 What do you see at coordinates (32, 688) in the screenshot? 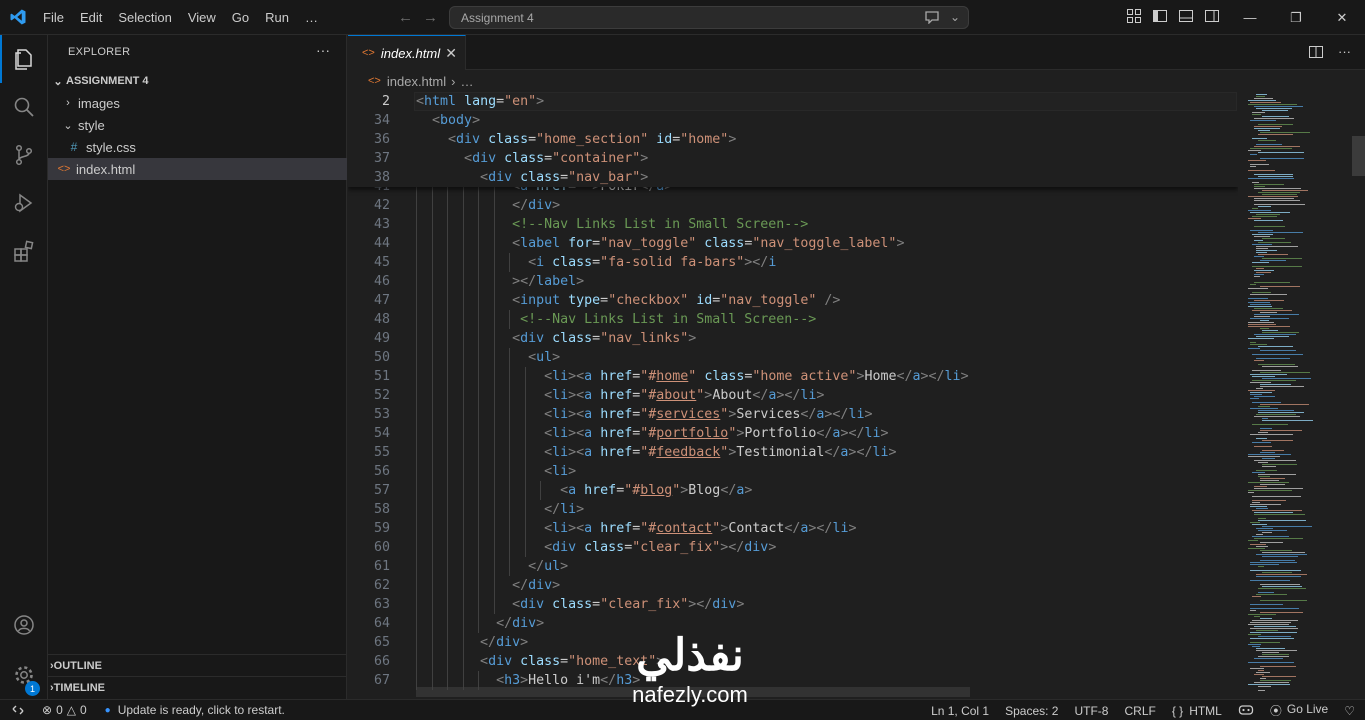
I see `update-badge: 1` at bounding box center [32, 688].